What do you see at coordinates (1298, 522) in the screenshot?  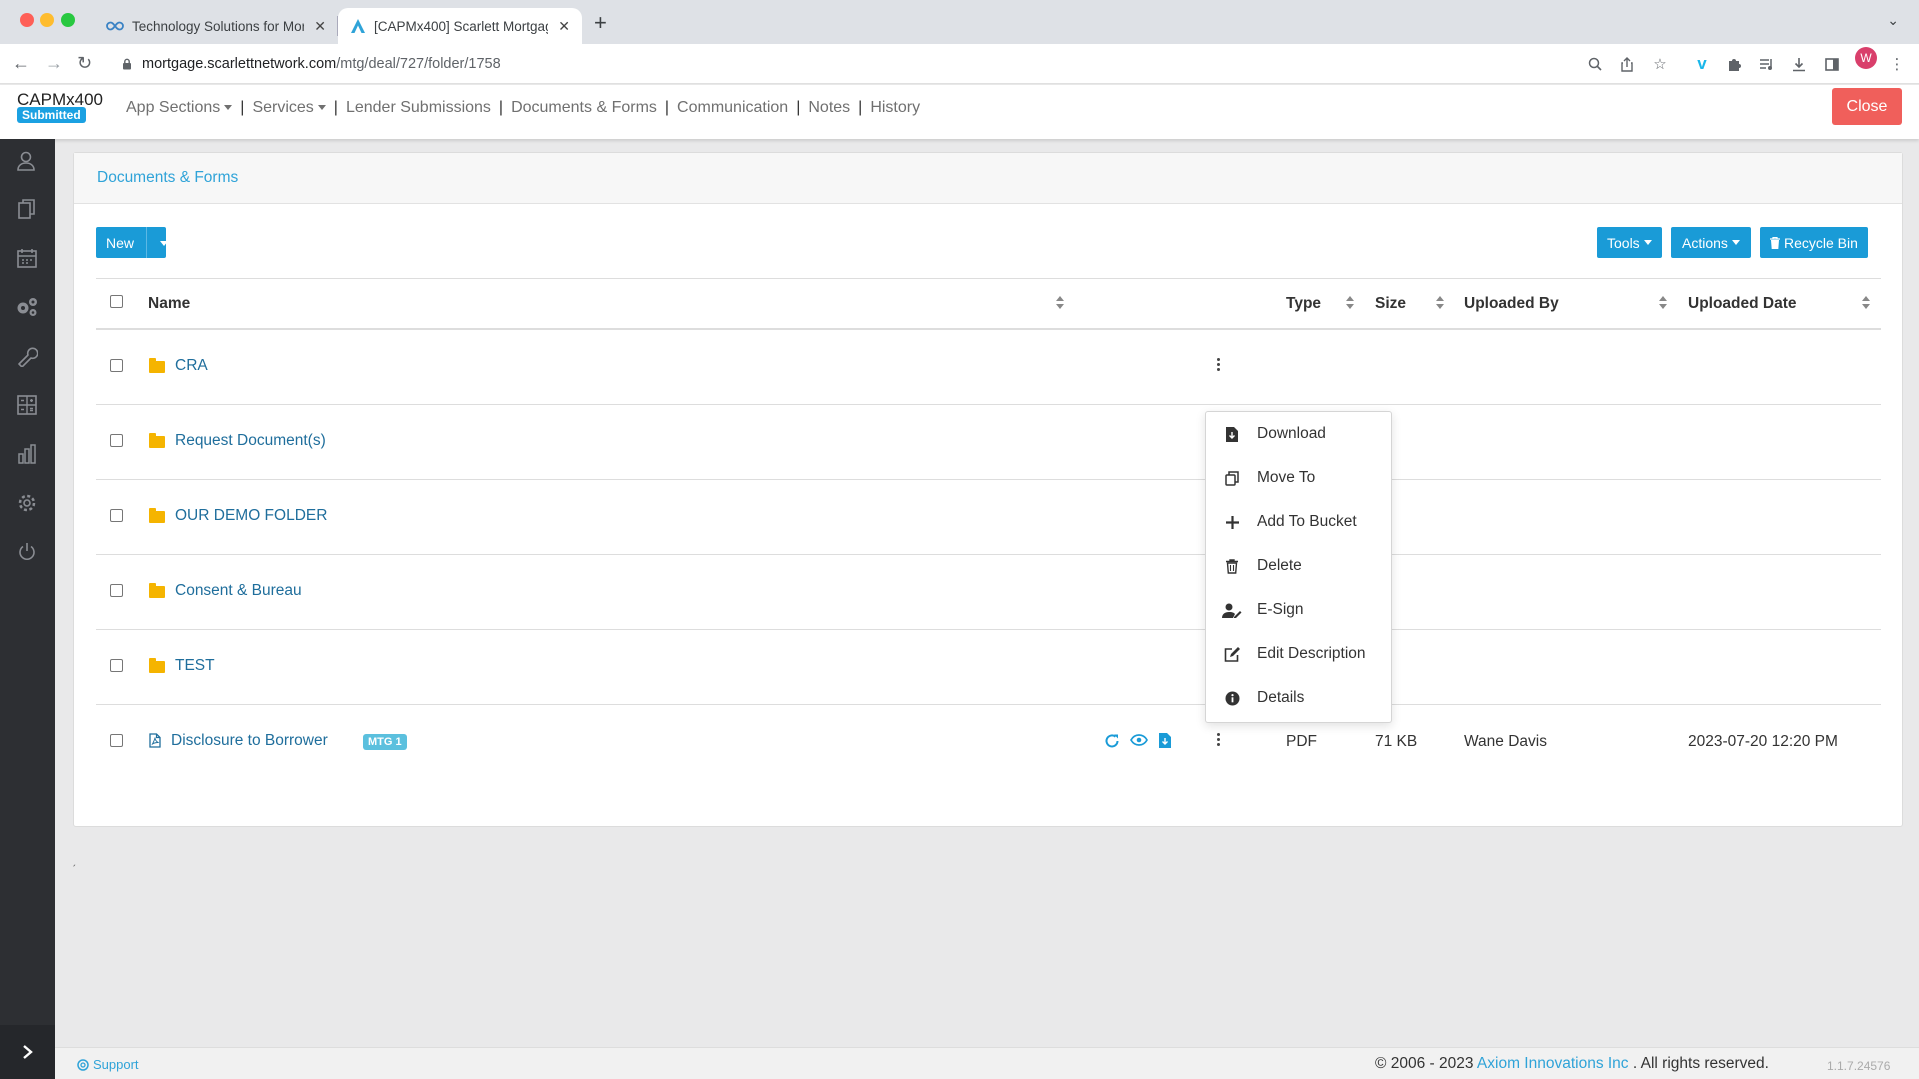 I see `menu-item-add-to-bucket: Add To Bucket` at bounding box center [1298, 522].